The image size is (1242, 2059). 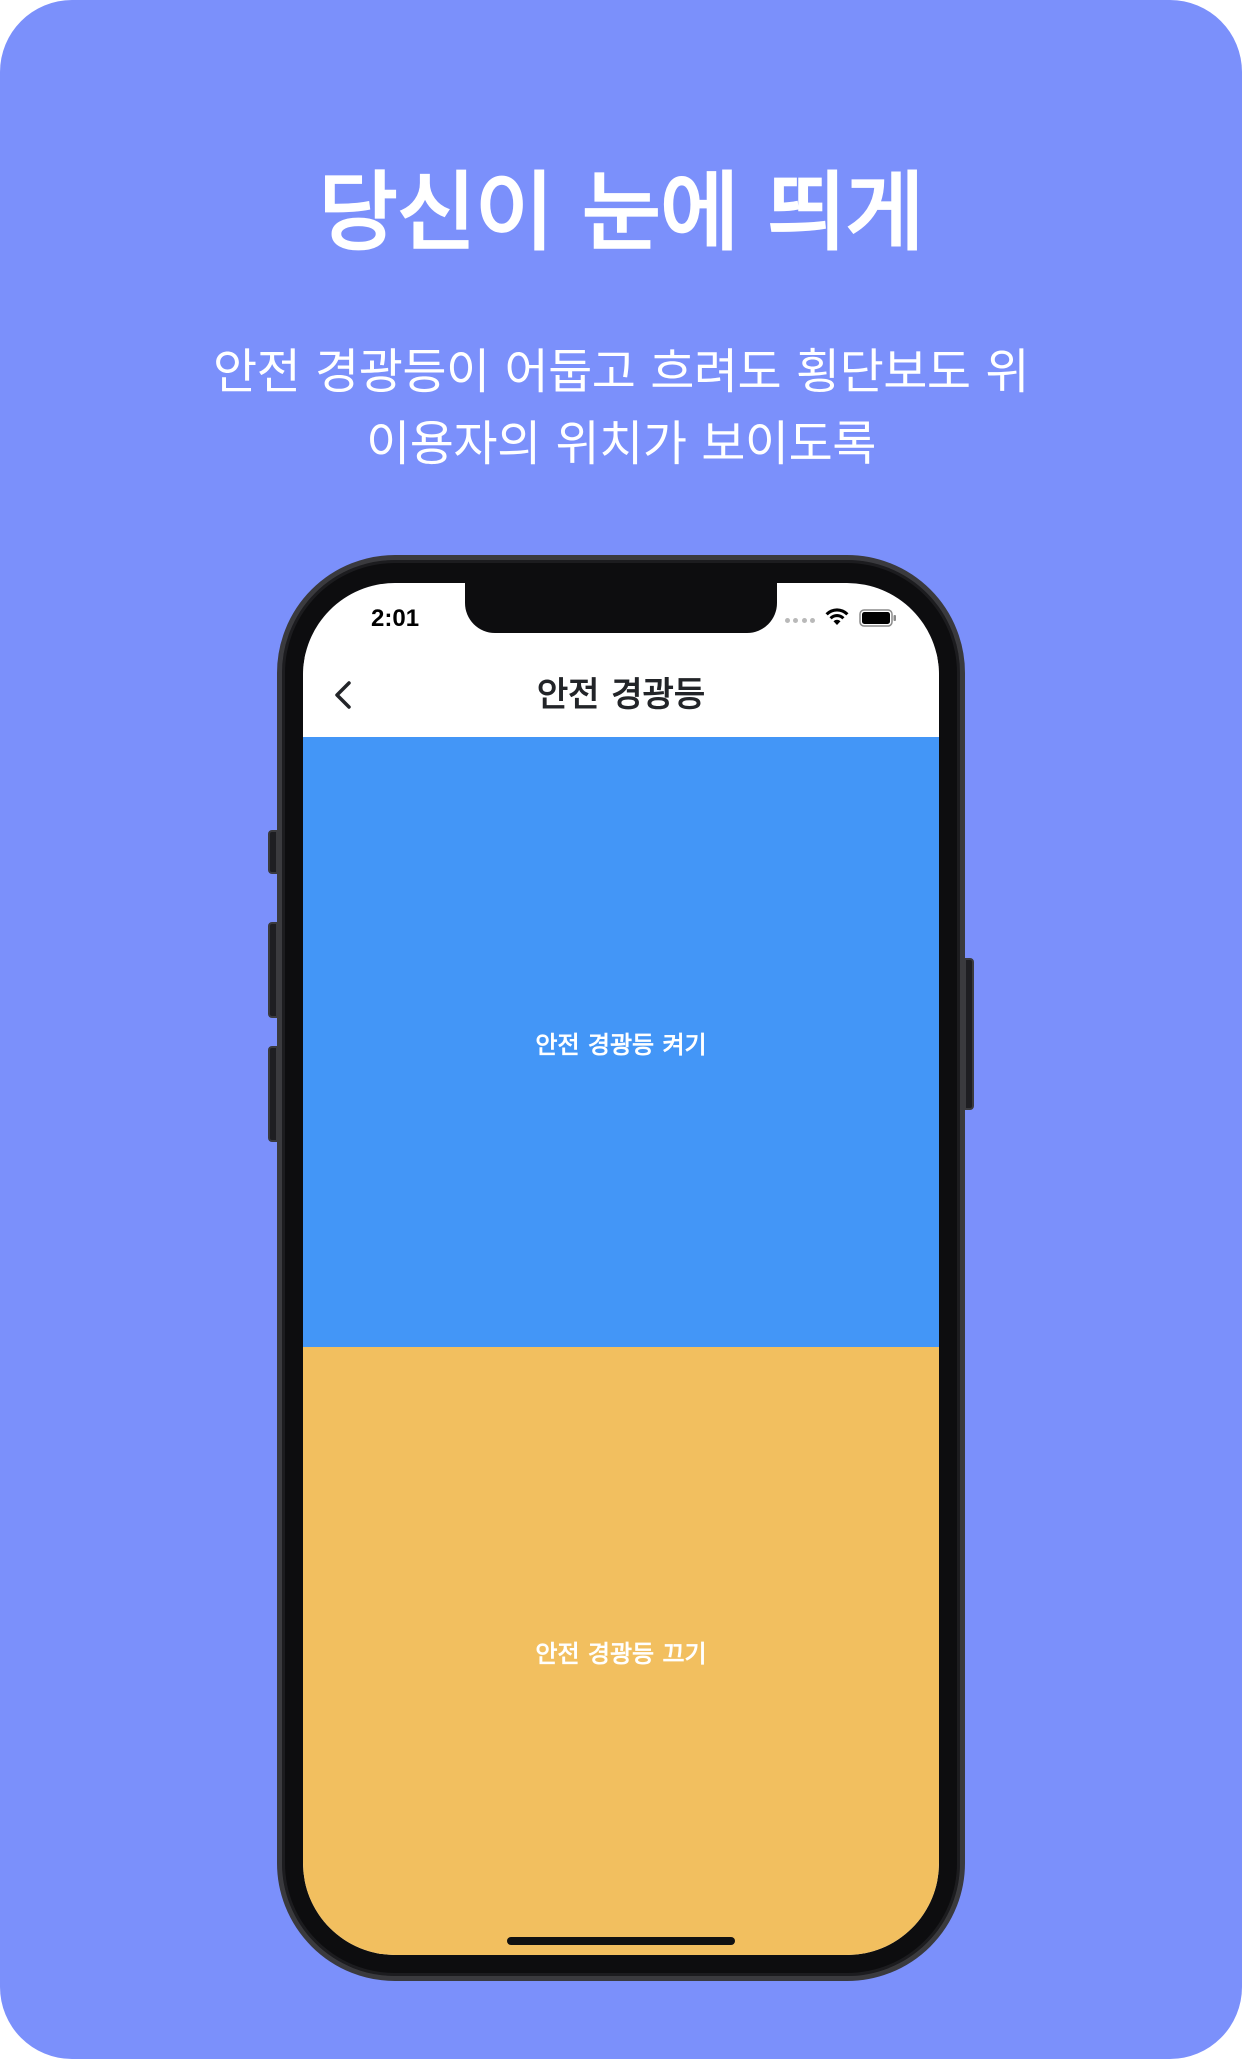 What do you see at coordinates (621, 1941) in the screenshot?
I see `home-indicator` at bounding box center [621, 1941].